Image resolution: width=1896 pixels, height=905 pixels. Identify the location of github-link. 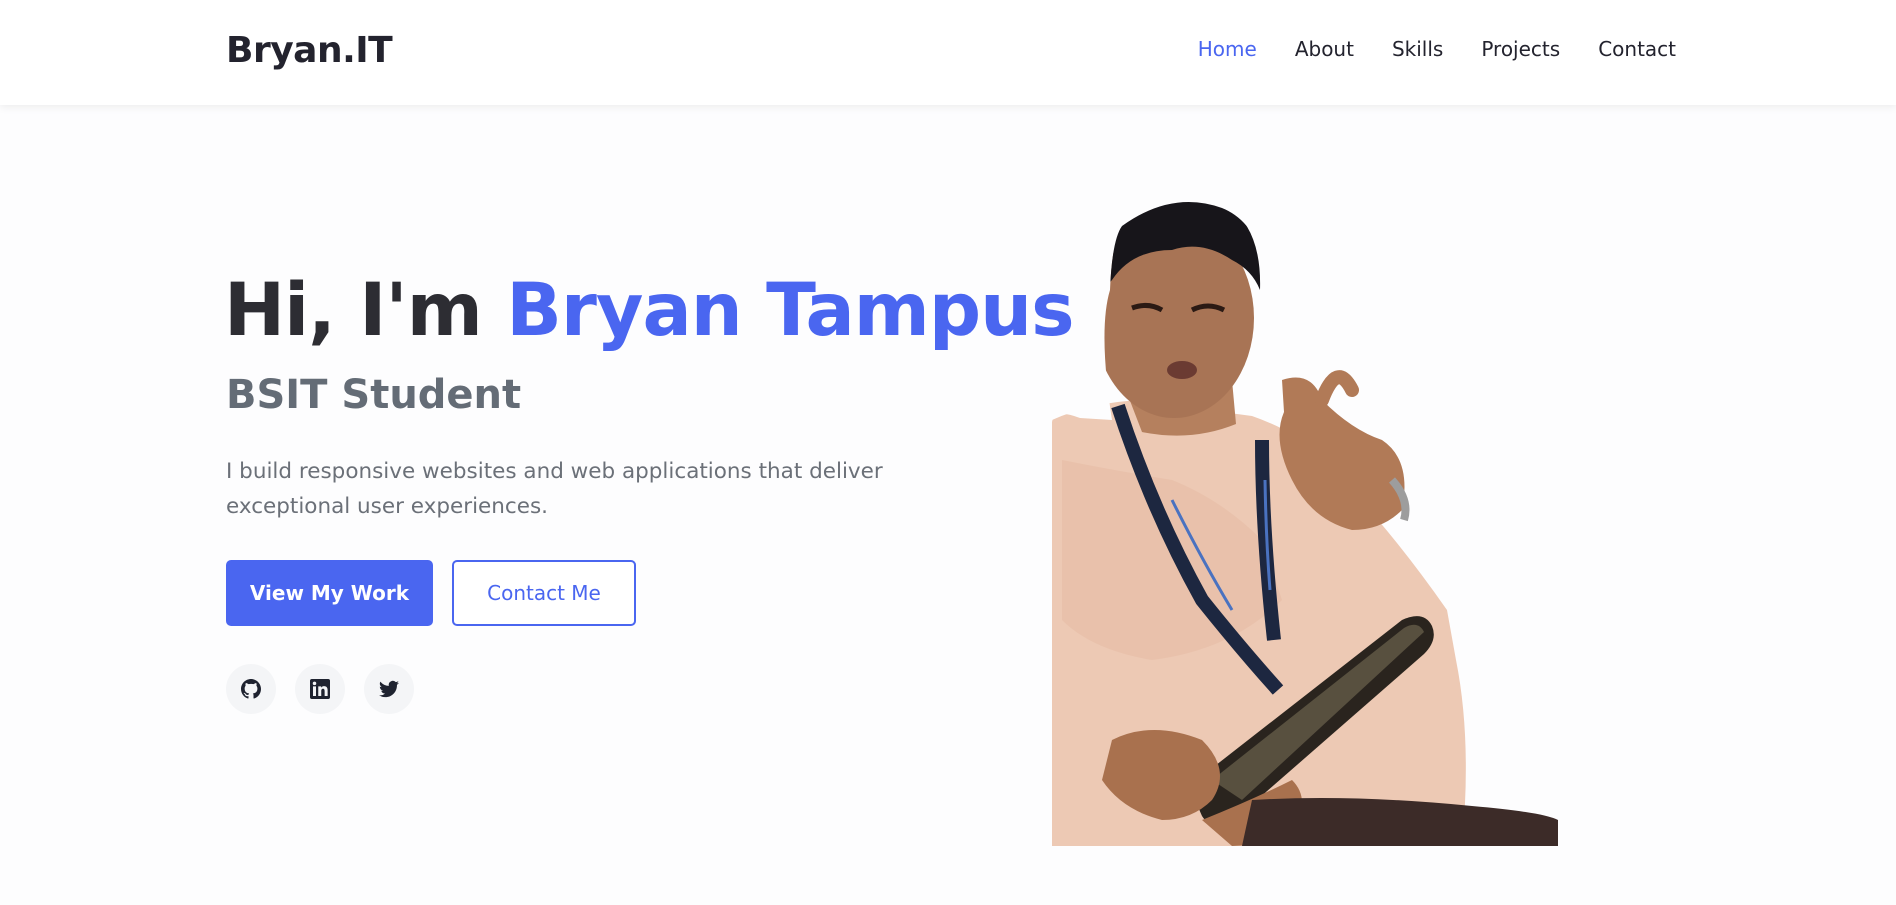
(251, 689).